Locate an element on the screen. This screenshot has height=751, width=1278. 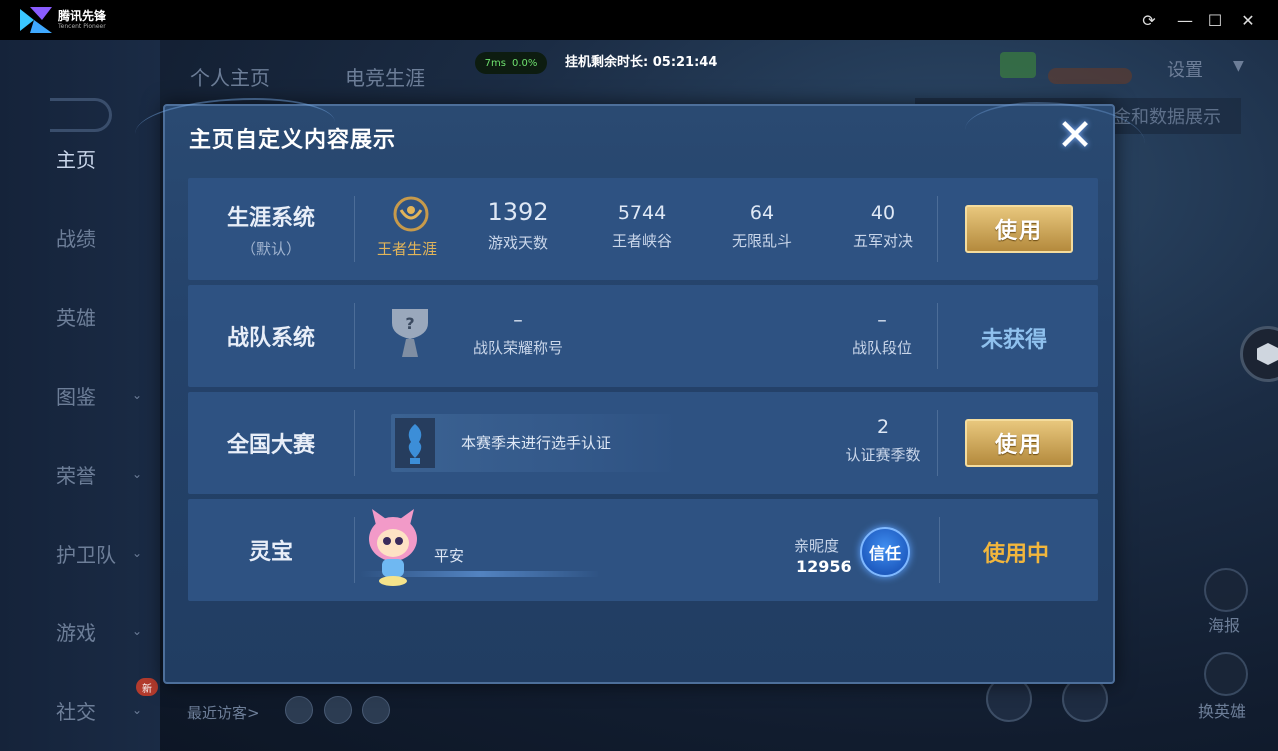
tab-esports-career: 电竞生涯 is located at coordinates (385, 76).